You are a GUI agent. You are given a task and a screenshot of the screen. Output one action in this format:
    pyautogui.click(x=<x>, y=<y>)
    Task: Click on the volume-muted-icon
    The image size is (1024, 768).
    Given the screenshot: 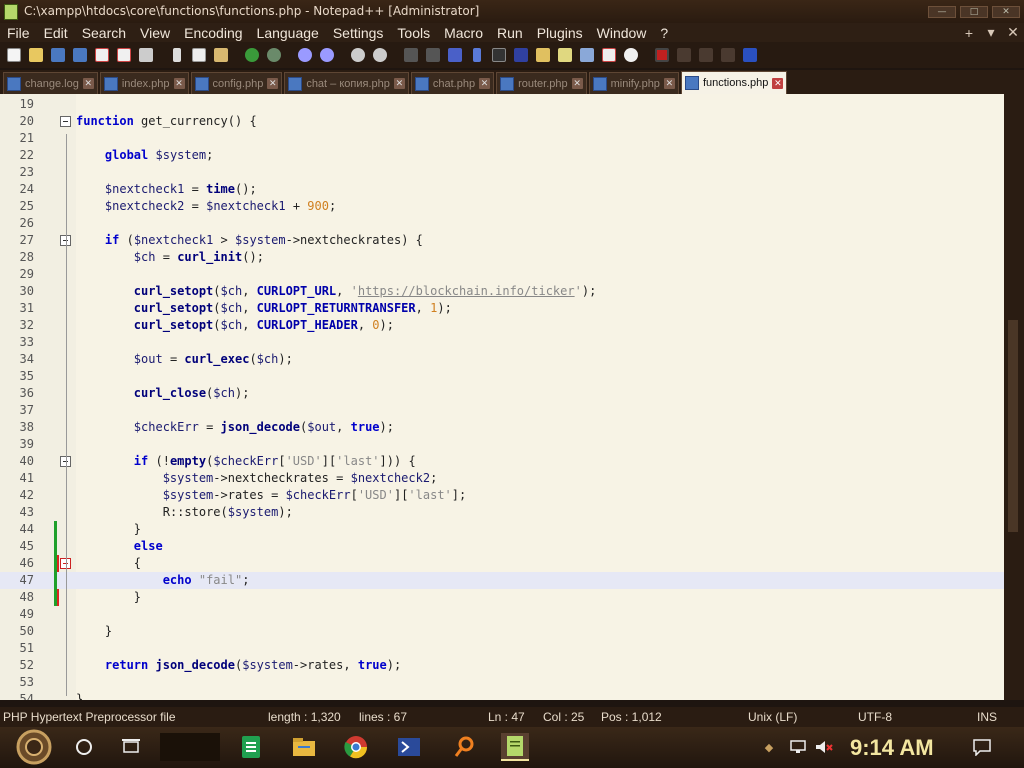 What is the action you would take?
    pyautogui.click(x=824, y=747)
    